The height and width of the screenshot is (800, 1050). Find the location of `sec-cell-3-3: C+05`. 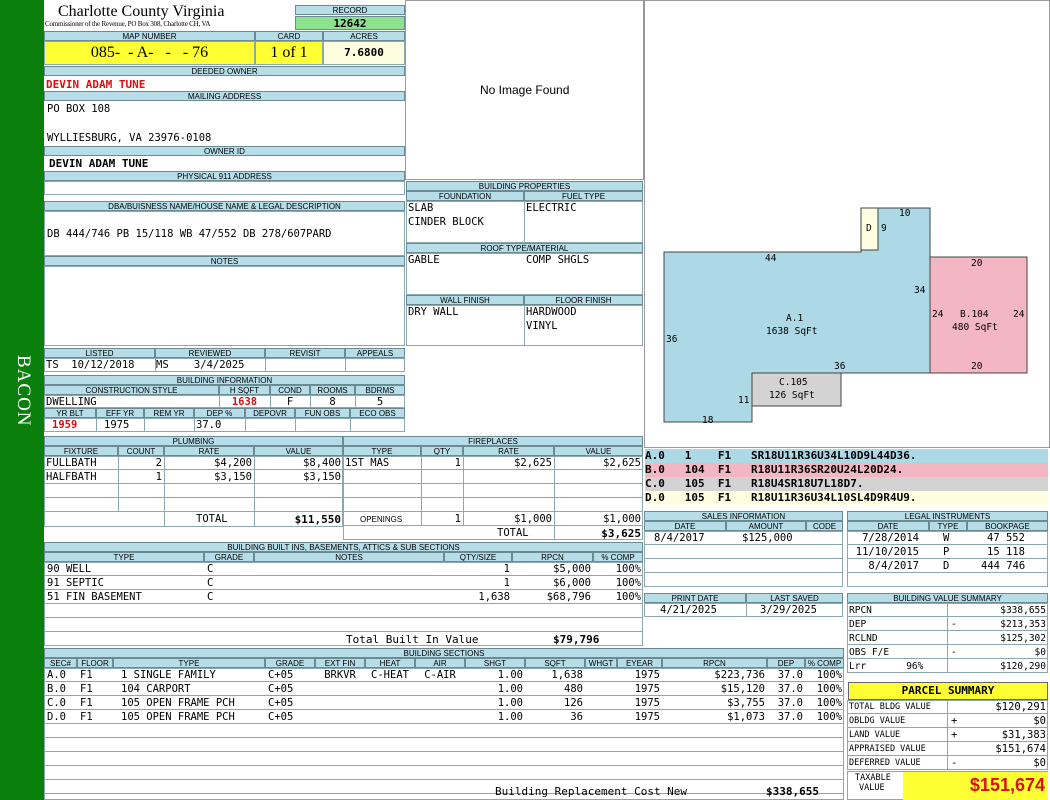

sec-cell-3-3: C+05 is located at coordinates (281, 717).